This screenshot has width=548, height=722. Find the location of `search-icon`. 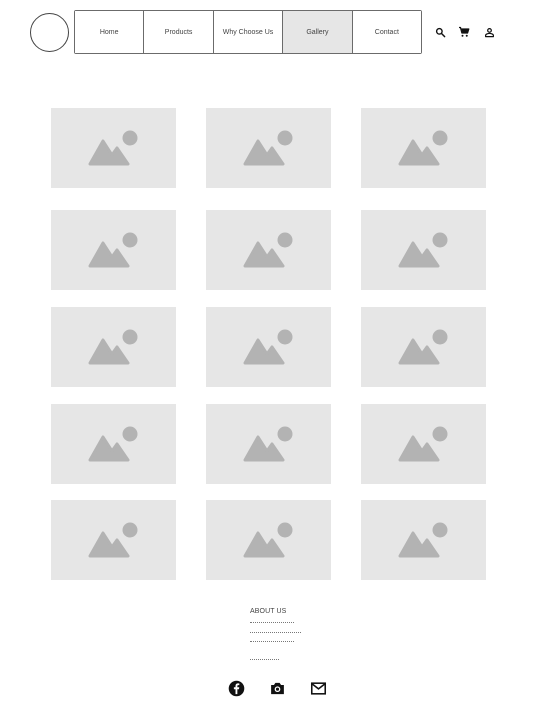

search-icon is located at coordinates (440, 32).